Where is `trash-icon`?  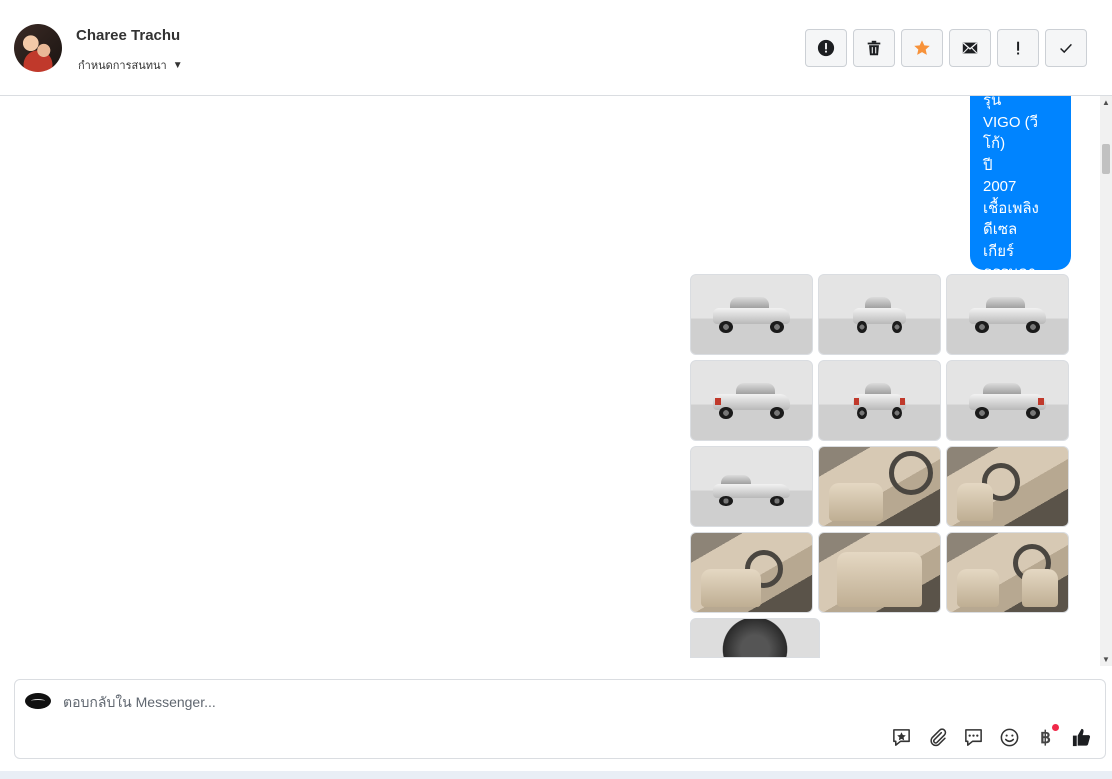 trash-icon is located at coordinates (874, 48).